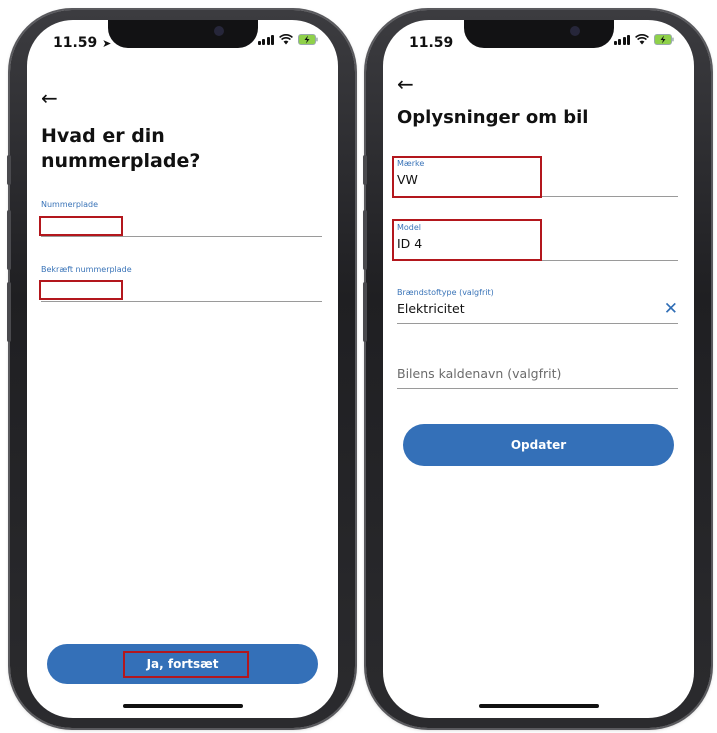 Image resolution: width=717 pixels, height=733 pixels. Describe the element at coordinates (181, 236) in the screenshot. I see `license-plate-underline` at that location.